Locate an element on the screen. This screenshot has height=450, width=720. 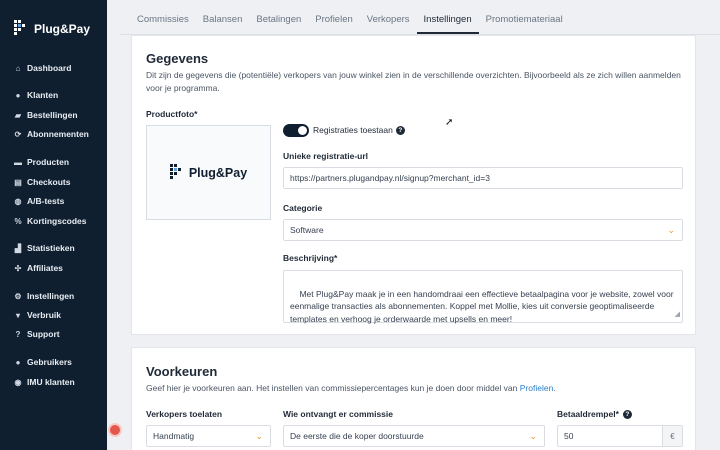
threshold-input: 50 € is located at coordinates (620, 436).